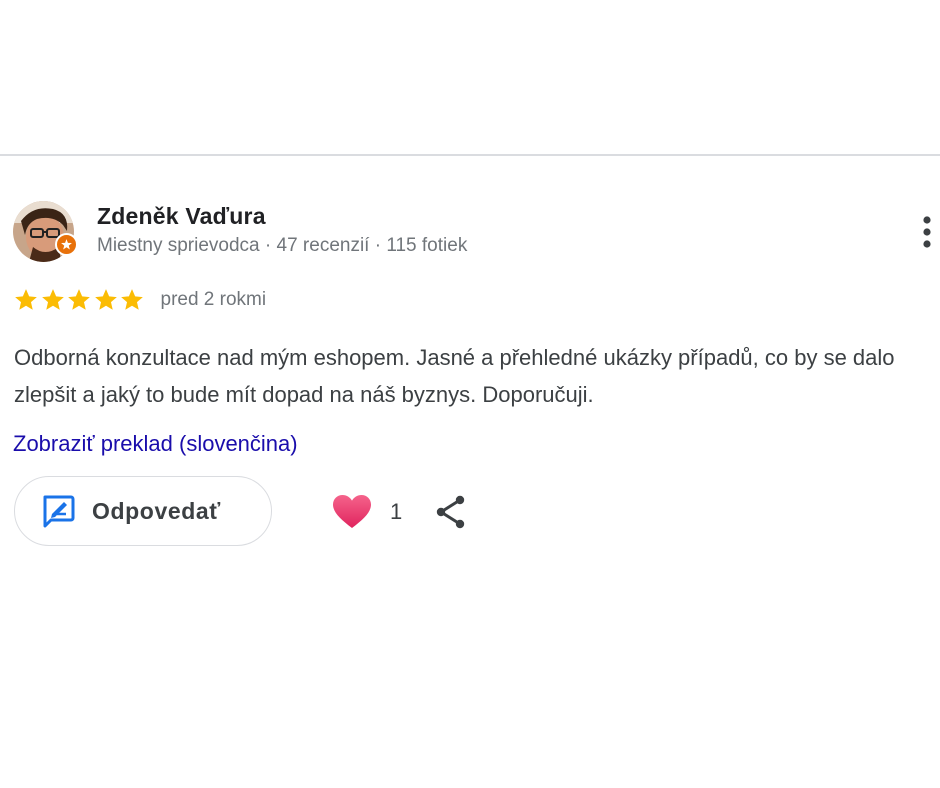 The width and height of the screenshot is (940, 788). I want to click on share-button, so click(451, 512).